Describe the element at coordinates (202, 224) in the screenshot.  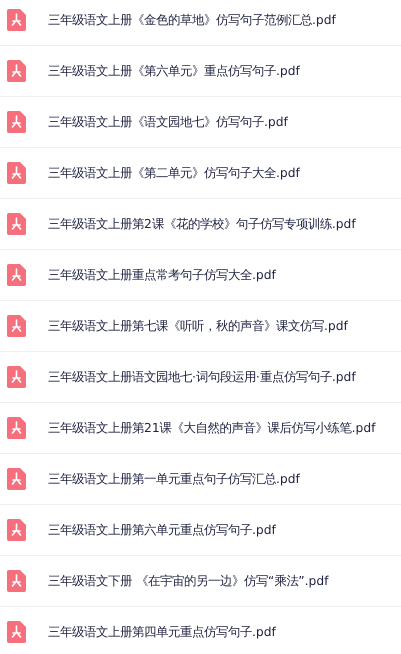
I see `file-name: 三年级语文上册第2课《花的学校》句子仿写专项训练.pdf` at that location.